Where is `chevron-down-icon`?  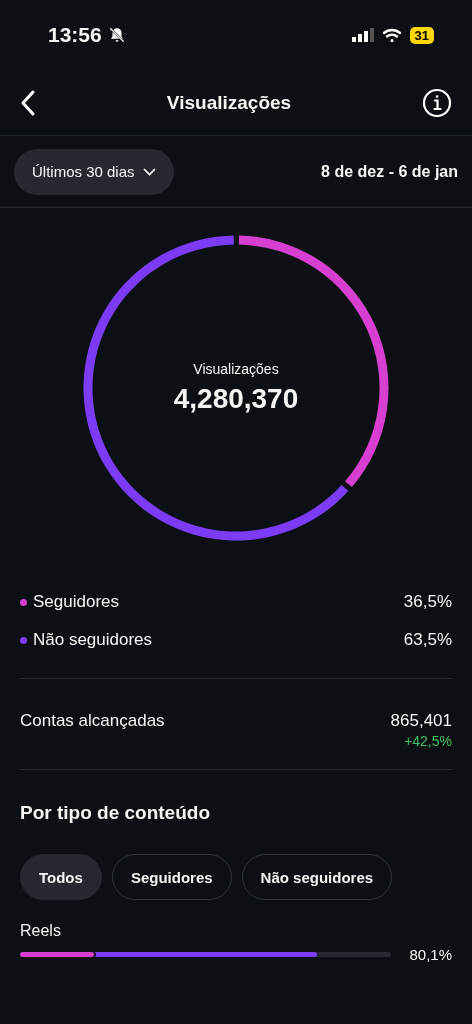
chevron-down-icon is located at coordinates (149, 171).